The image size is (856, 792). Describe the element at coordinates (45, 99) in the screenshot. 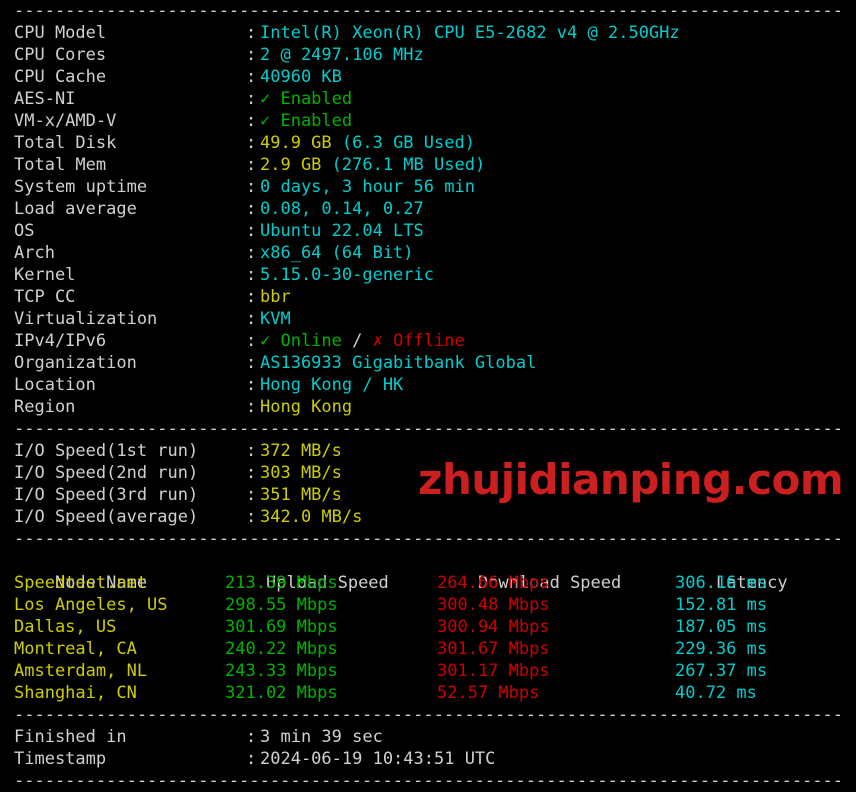

I see `system-info-label: AES-NI` at that location.